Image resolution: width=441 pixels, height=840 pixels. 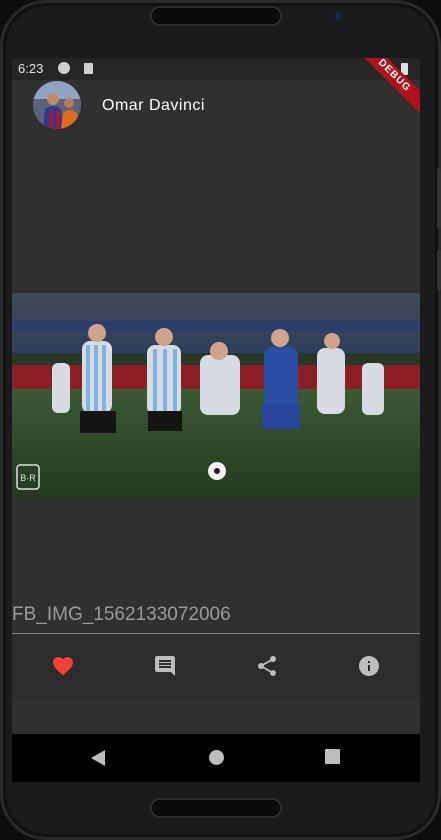 I want to click on status-time: 6:23, so click(x=31, y=68).